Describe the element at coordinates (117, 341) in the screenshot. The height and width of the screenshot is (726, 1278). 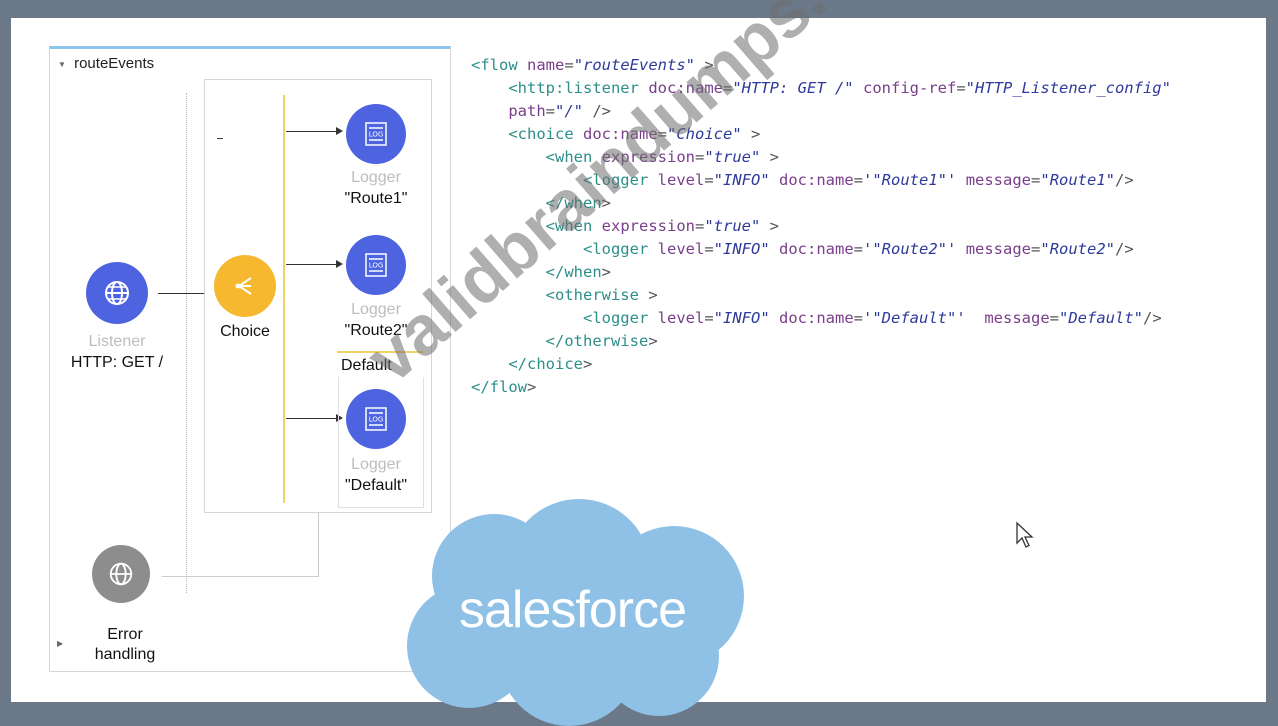
I see `listener-type-label: Listener` at that location.